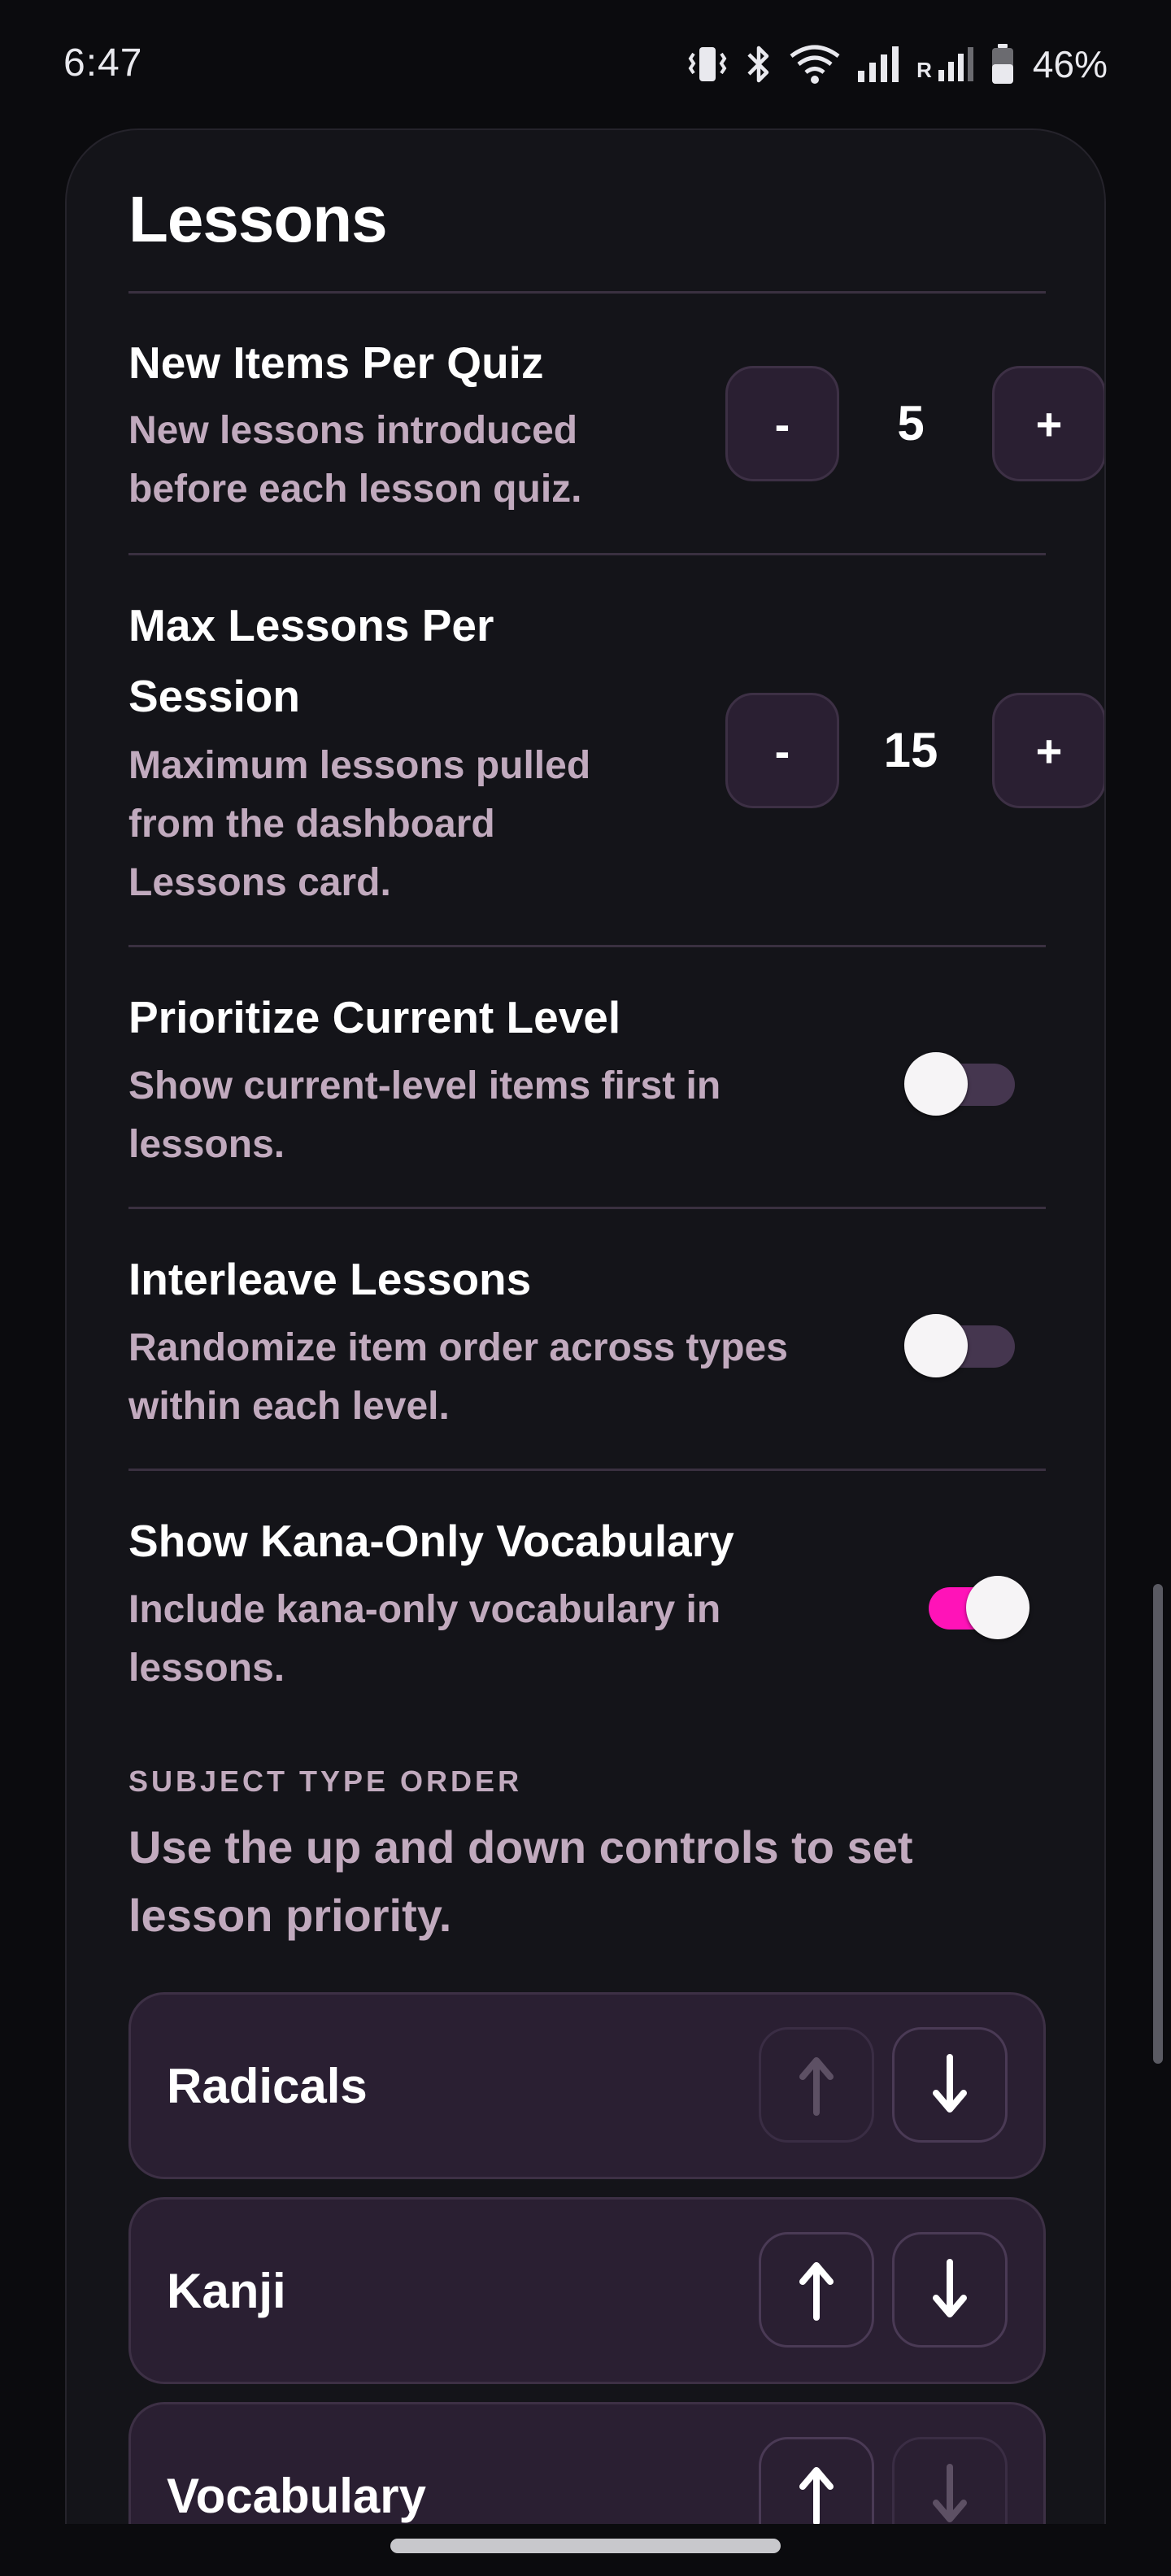 Image resolution: width=1171 pixels, height=2576 pixels. I want to click on wifi-icon, so click(815, 64).